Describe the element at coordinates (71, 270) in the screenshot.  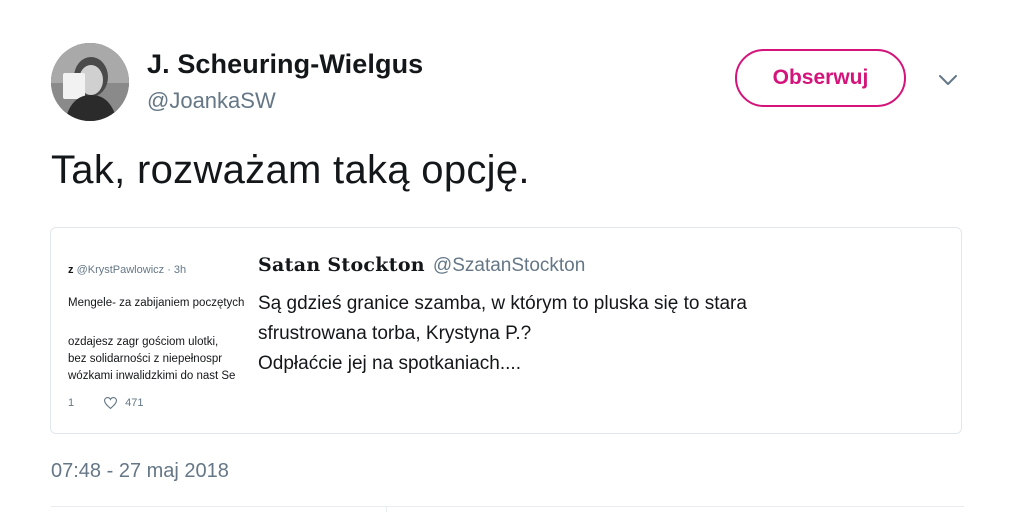
I see `thumbnail-author: z` at that location.